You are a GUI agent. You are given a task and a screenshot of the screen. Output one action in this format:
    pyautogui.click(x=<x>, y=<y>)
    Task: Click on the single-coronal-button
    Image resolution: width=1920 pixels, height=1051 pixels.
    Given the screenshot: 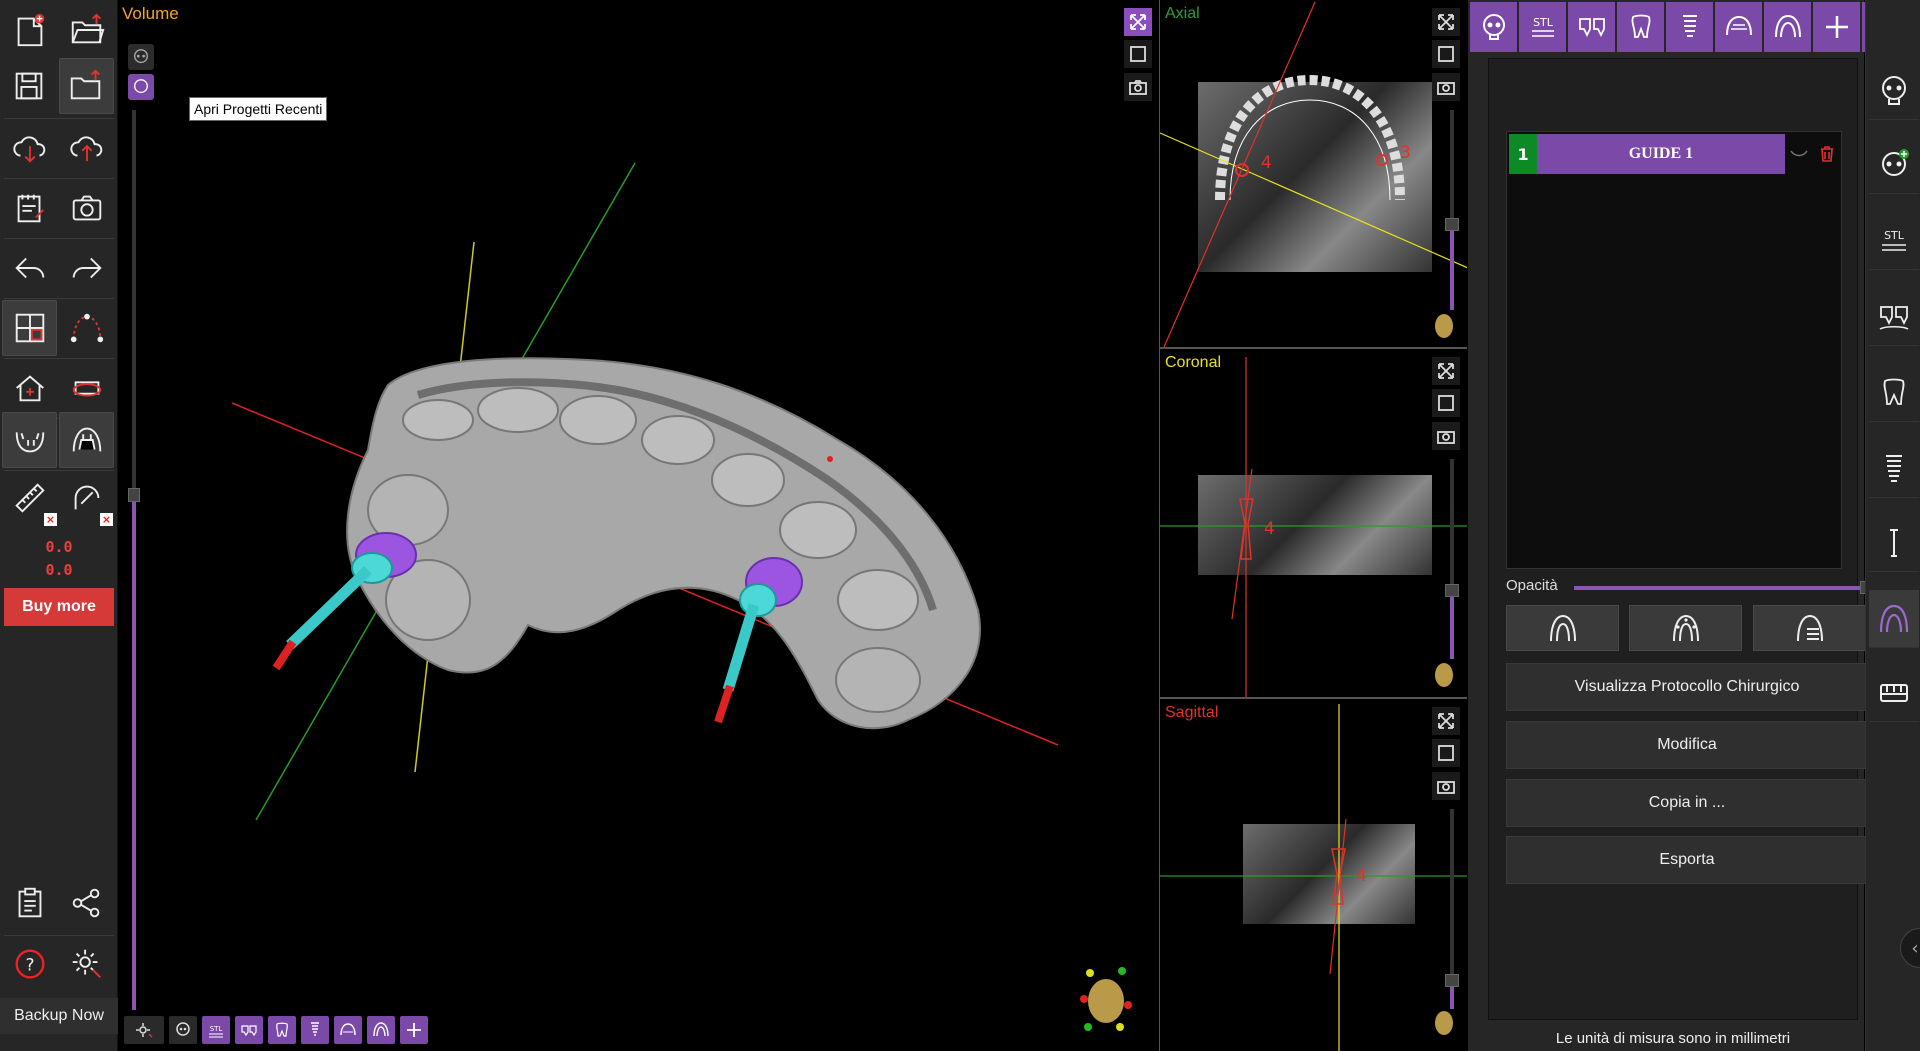 What is the action you would take?
    pyautogui.click(x=1446, y=403)
    